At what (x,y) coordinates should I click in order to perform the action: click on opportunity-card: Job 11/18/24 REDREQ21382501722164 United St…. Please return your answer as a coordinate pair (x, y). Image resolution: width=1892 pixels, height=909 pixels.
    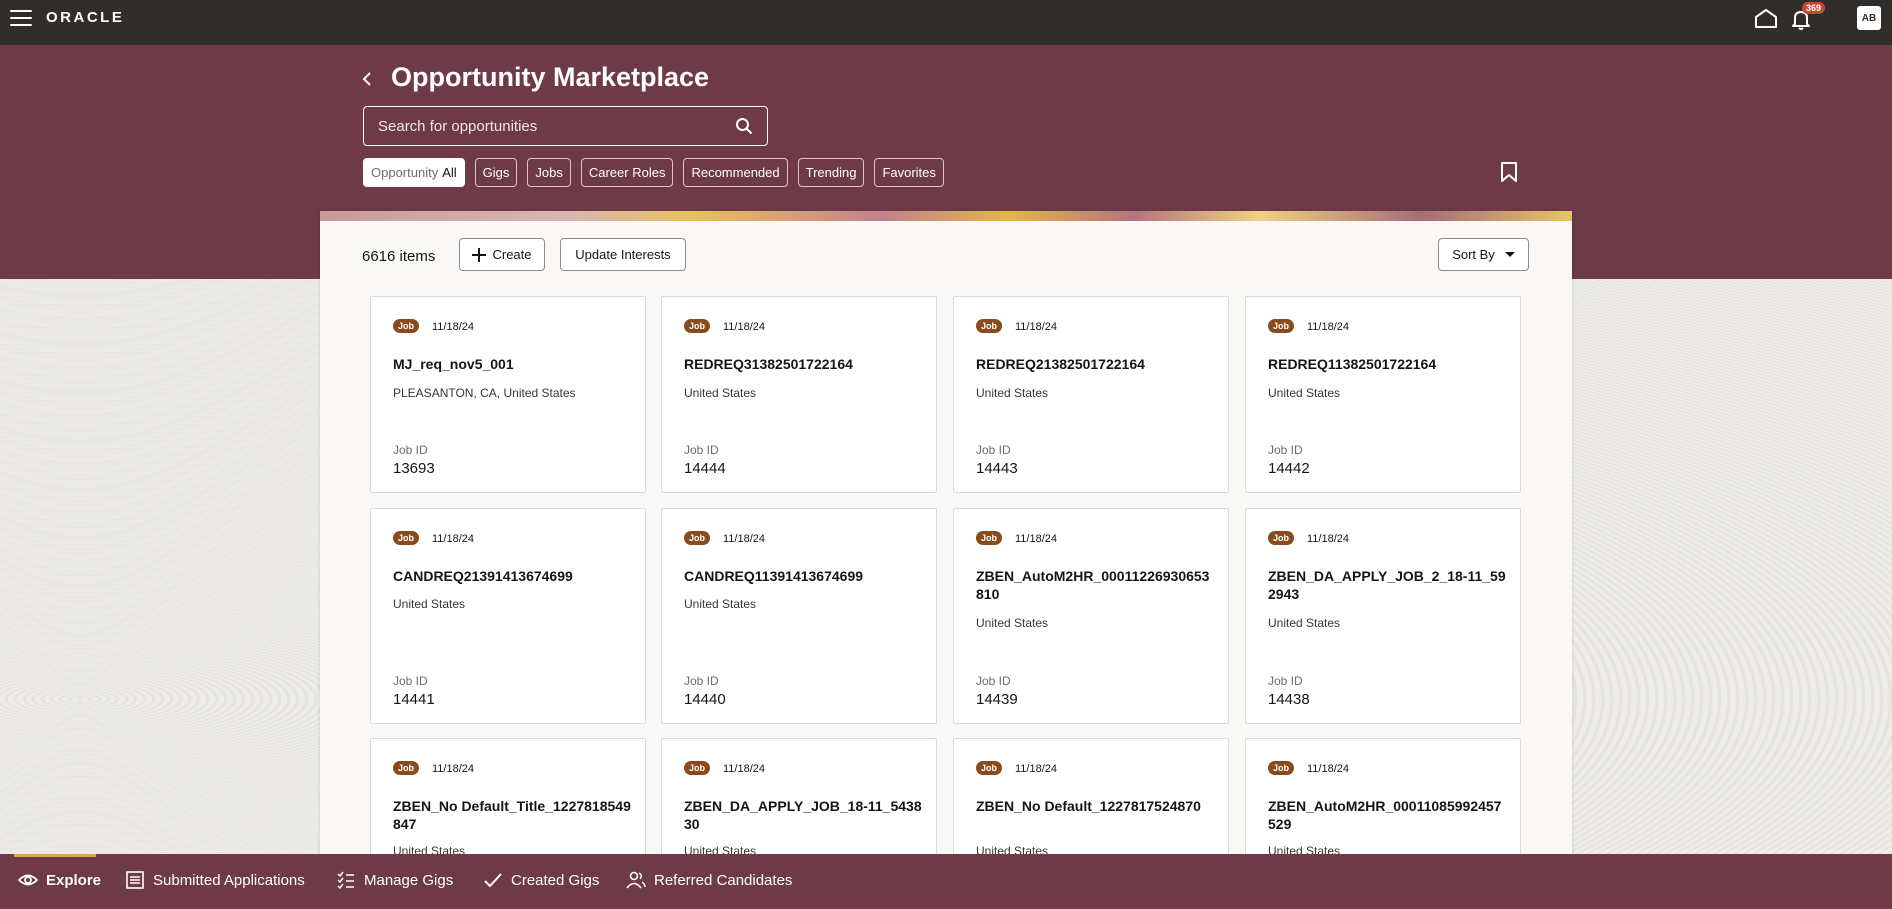
    Looking at the image, I should click on (1091, 394).